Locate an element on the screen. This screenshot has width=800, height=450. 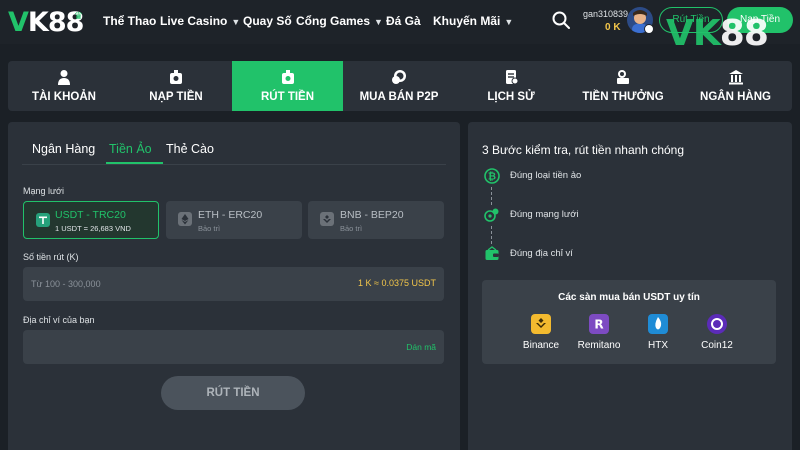
subtab-card: Thẻ Cào is located at coordinates (190, 149).